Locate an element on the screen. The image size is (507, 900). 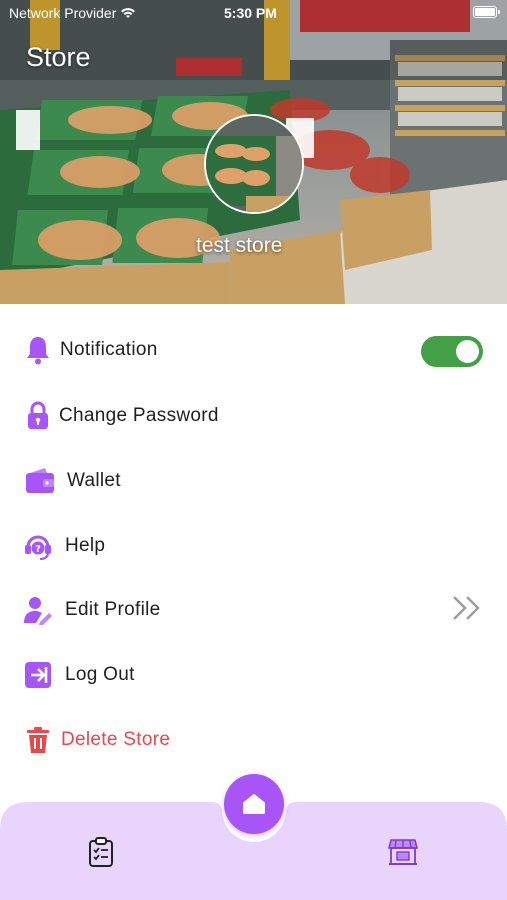
menu-item-edit-profile: Edit Profile is located at coordinates (253, 610).